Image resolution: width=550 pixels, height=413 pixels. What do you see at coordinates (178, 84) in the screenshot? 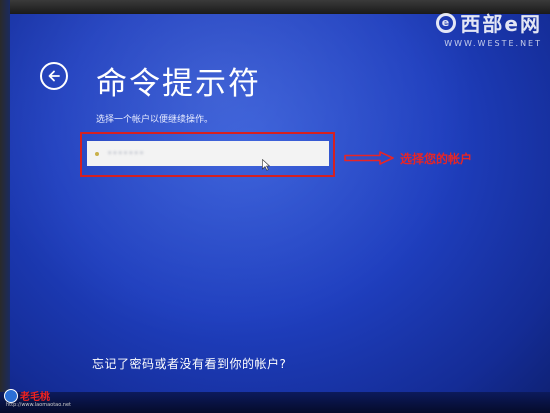
I see `page-title: 命令提示符` at bounding box center [178, 84].